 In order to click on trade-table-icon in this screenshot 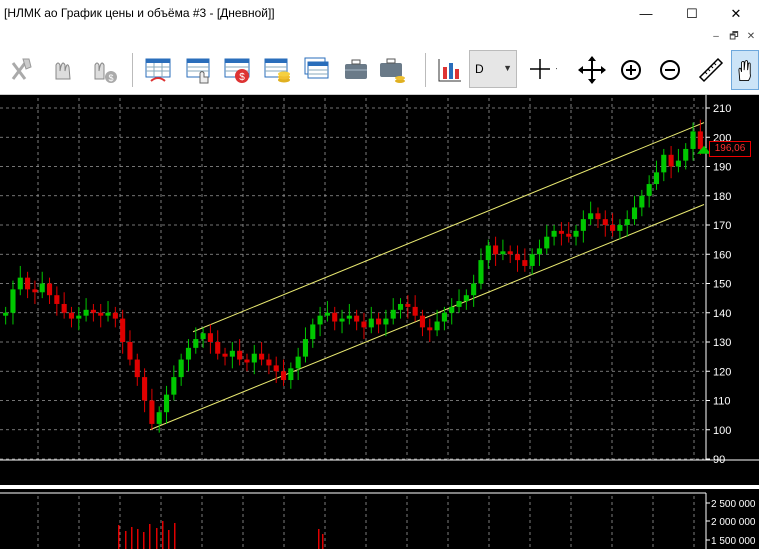, I will do `click(158, 70)`.